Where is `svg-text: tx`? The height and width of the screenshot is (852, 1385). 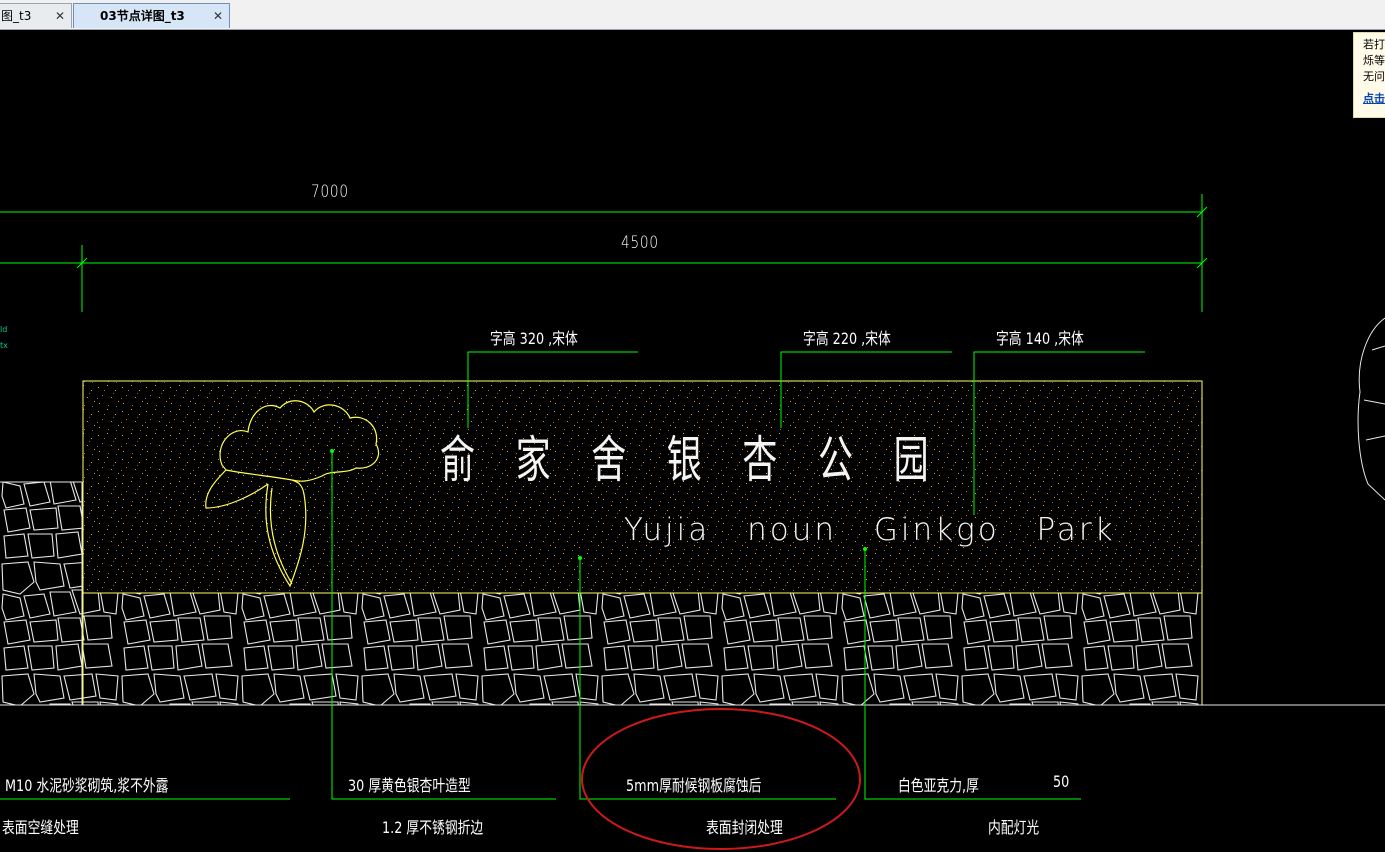
svg-text: tx is located at coordinates (4, 345).